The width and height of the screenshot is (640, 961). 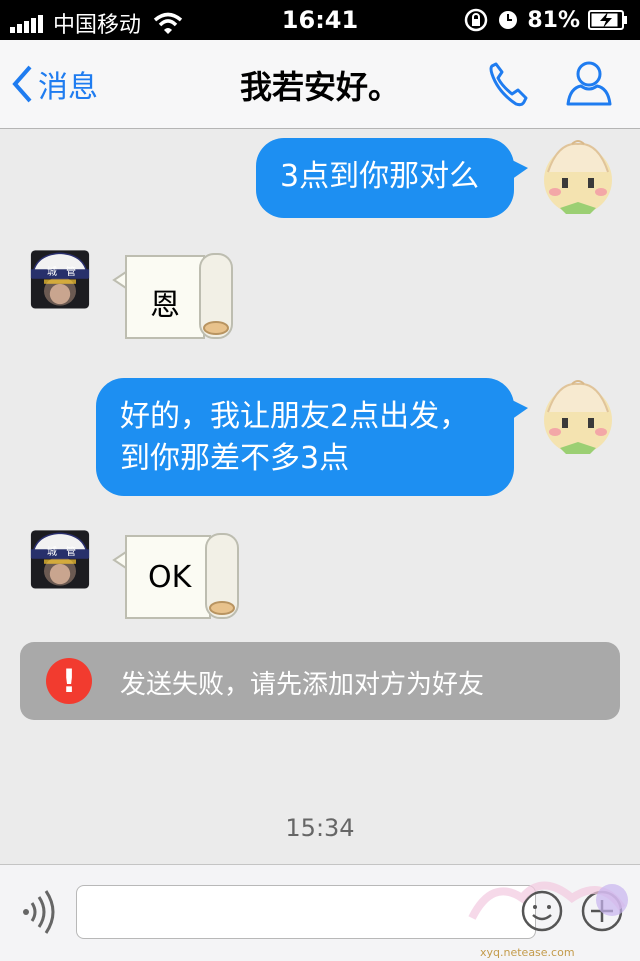 What do you see at coordinates (320, 828) in the screenshot?
I see `message-timestamp: 15:34` at bounding box center [320, 828].